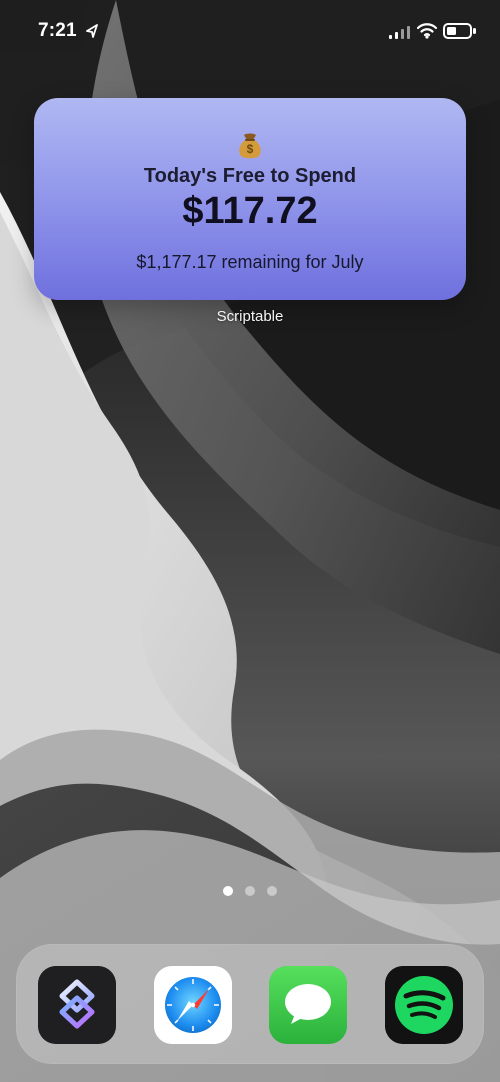 This screenshot has height=1082, width=500. Describe the element at coordinates (250, 176) in the screenshot. I see `widget-title: Today's Free to Spend` at that location.